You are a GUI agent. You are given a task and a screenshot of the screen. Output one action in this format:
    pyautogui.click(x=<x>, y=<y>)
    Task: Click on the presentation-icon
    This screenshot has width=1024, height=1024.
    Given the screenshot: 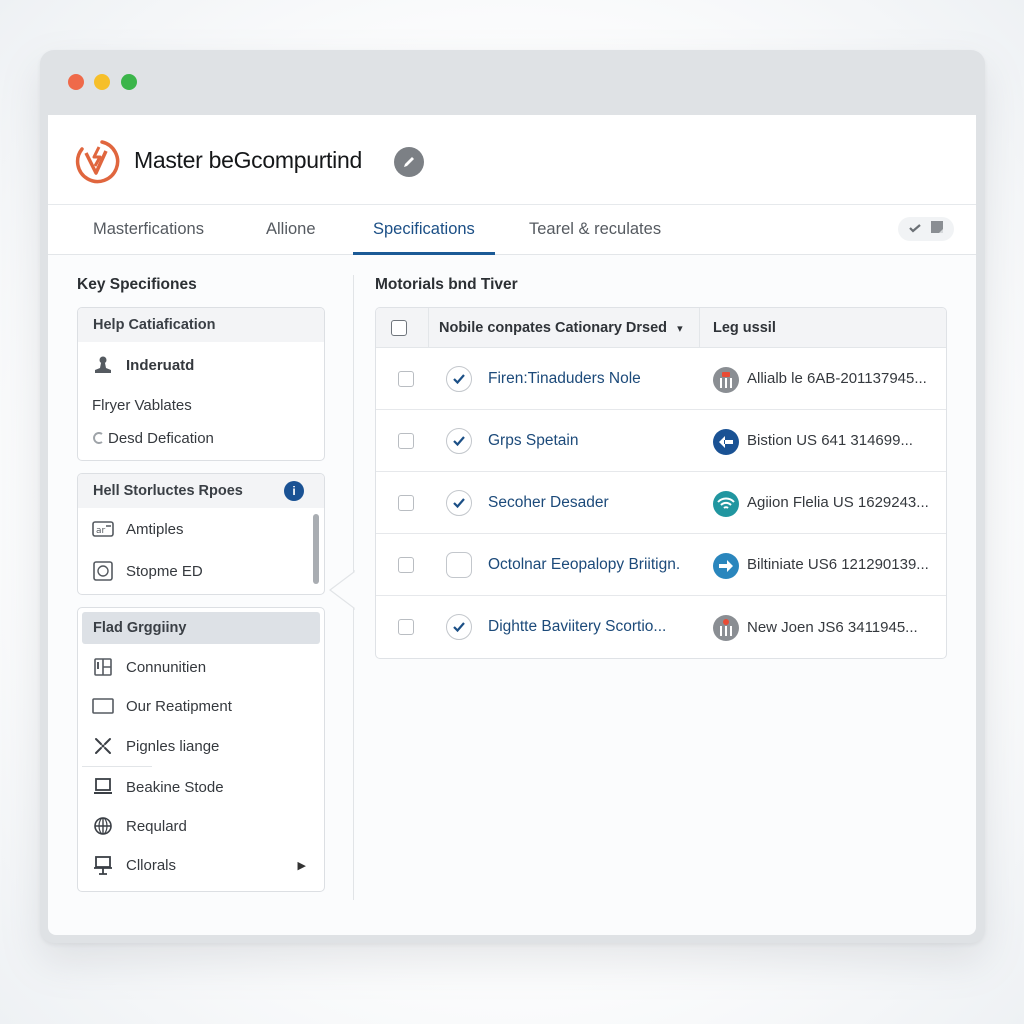 What is the action you would take?
    pyautogui.click(x=103, y=865)
    